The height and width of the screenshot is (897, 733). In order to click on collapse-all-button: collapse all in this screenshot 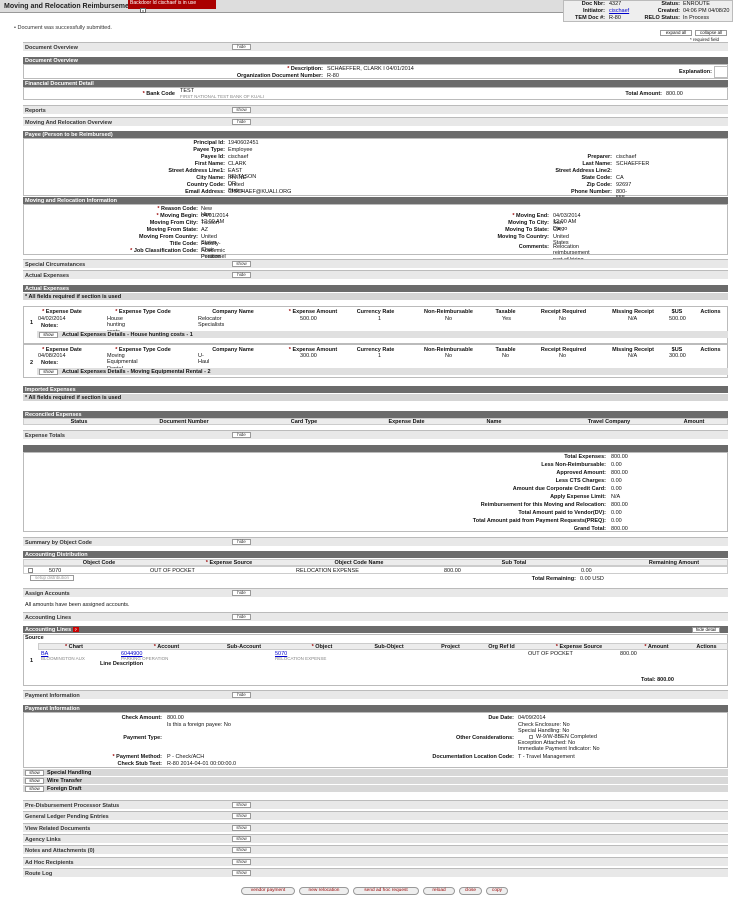, I will do `click(711, 33)`.